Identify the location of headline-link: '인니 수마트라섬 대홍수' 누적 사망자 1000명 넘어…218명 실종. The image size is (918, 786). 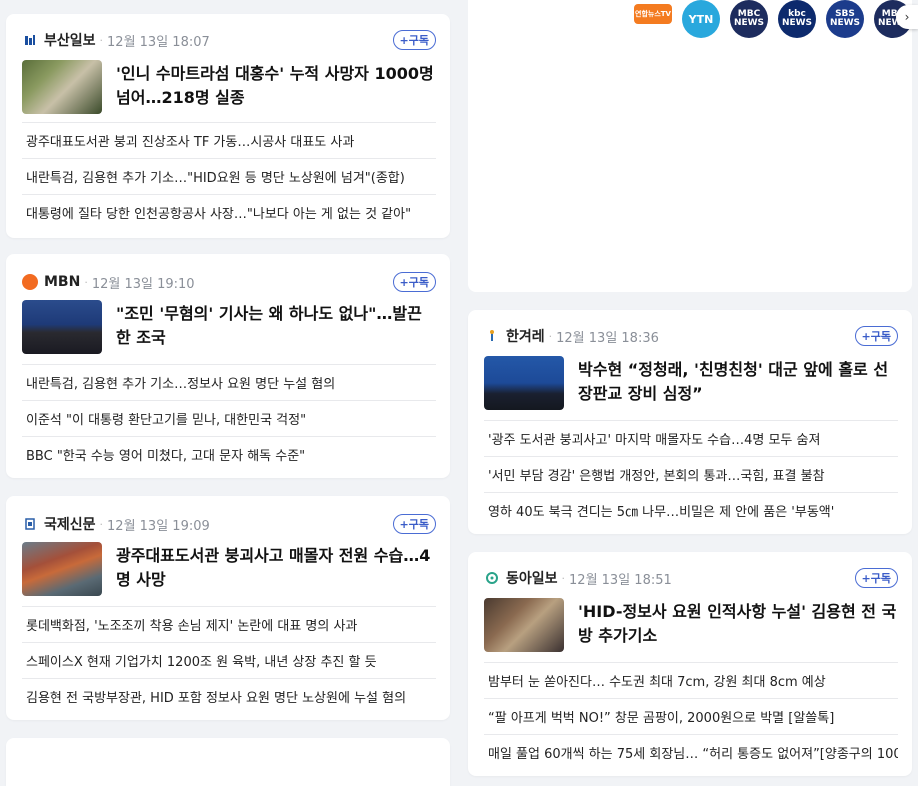
(229, 87).